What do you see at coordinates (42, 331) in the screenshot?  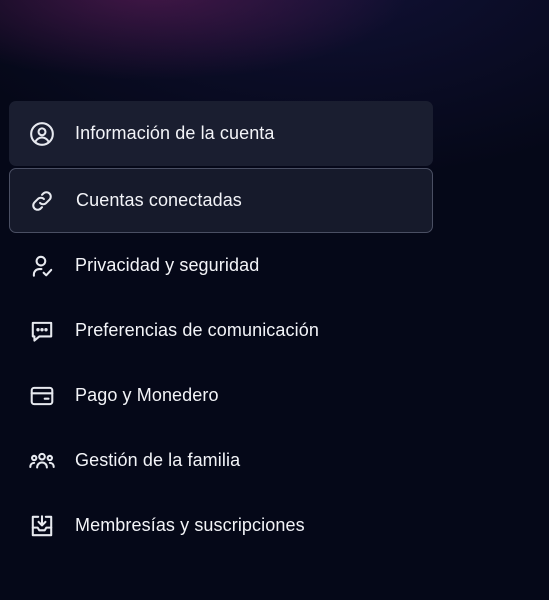 I see `chat-bubble-icon` at bounding box center [42, 331].